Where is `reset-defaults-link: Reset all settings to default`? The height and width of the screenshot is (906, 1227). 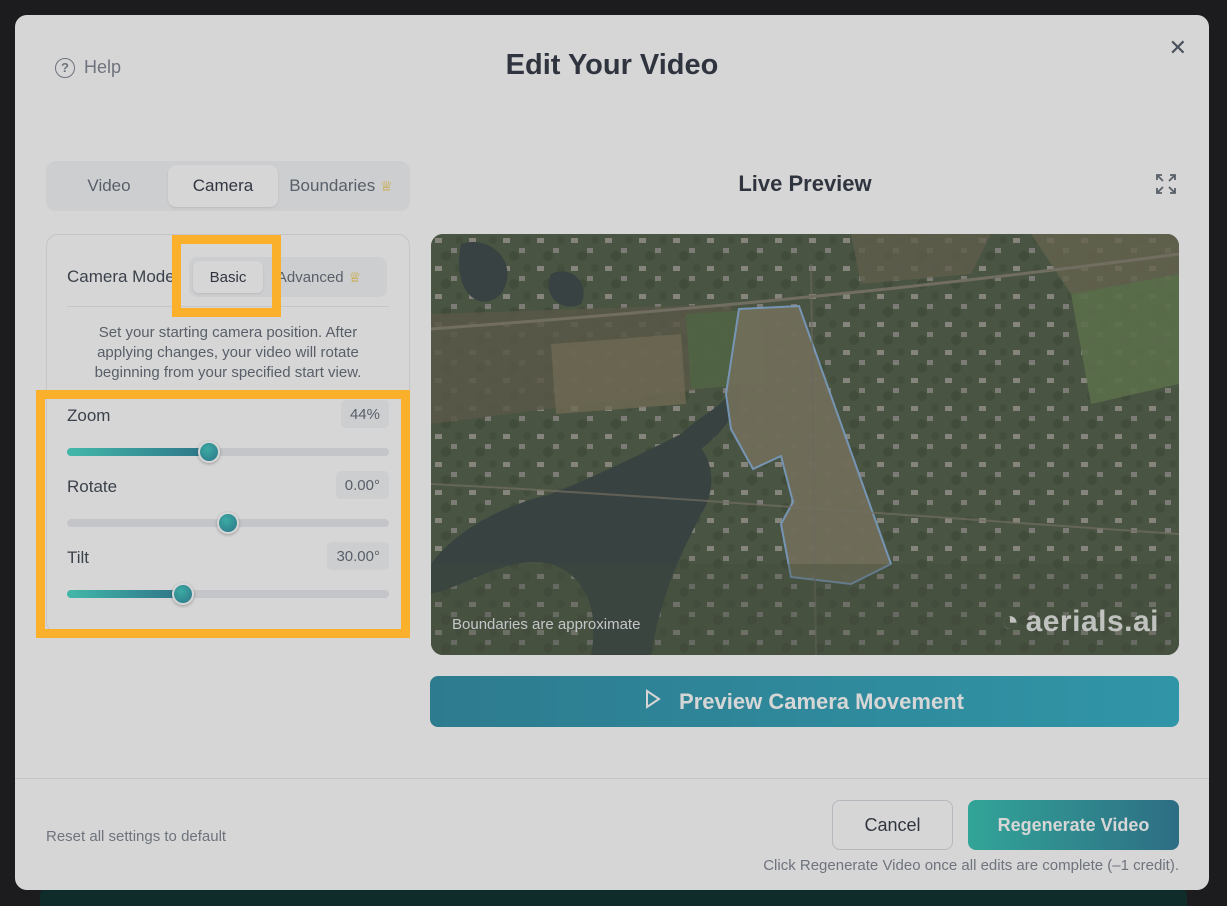
reset-defaults-link: Reset all settings to default is located at coordinates (136, 836).